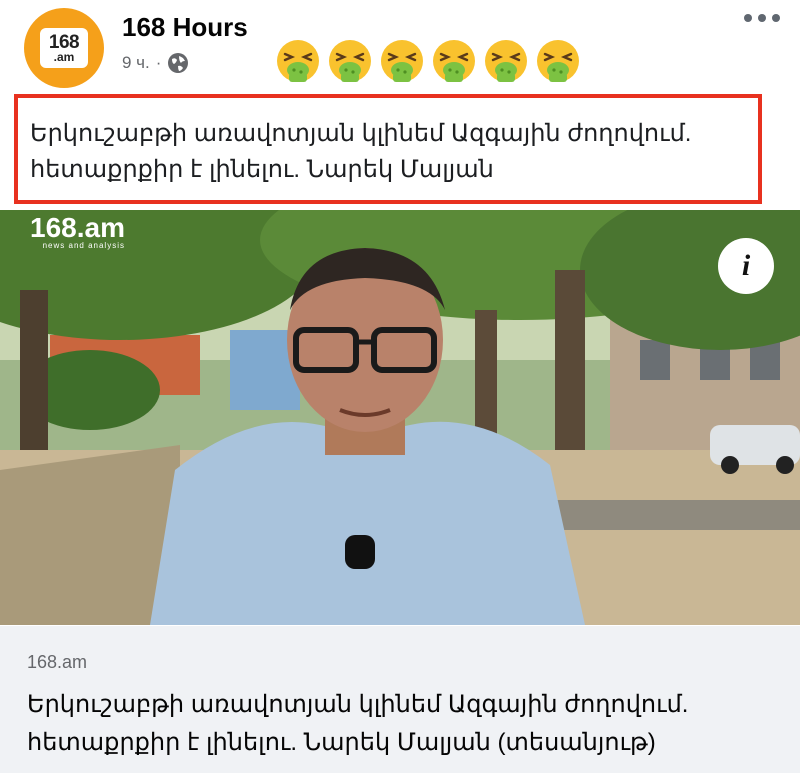 The image size is (800, 773). Describe the element at coordinates (262, 169) in the screenshot. I see `post-text-line-2: հետաքրքիր է լինելու. Նարեկ Մալյան` at that location.